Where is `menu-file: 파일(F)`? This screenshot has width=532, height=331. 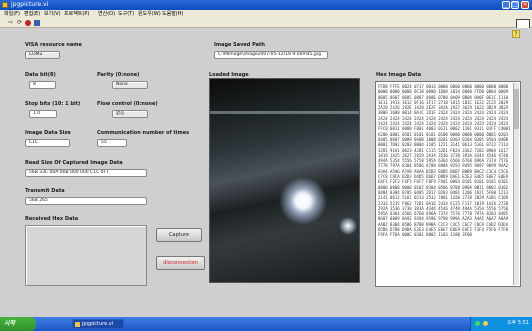 menu-file: 파일(F) is located at coordinates (12, 14).